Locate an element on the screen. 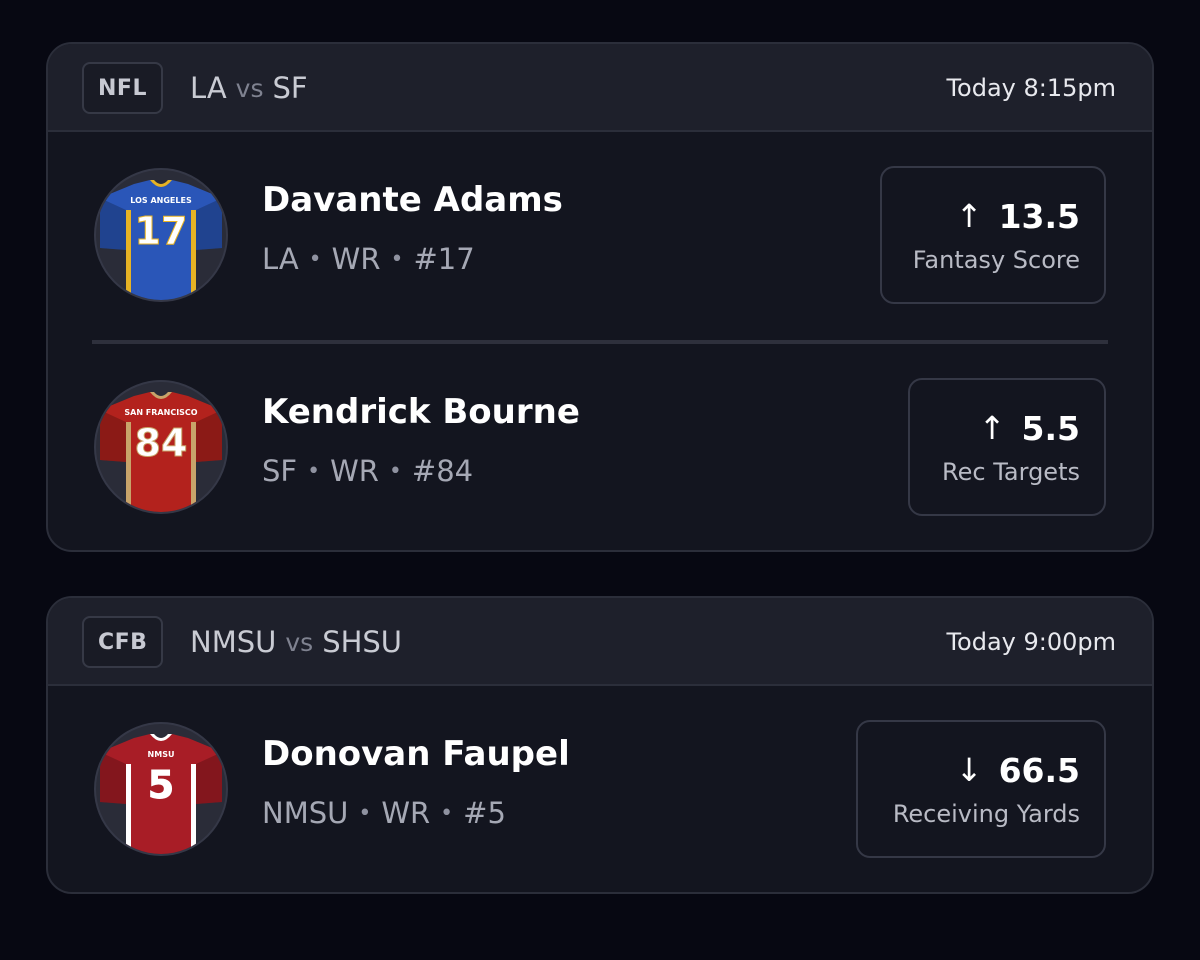 The width and height of the screenshot is (1200, 960). player-jersey-avatar: NMSU 5 is located at coordinates (161, 789).